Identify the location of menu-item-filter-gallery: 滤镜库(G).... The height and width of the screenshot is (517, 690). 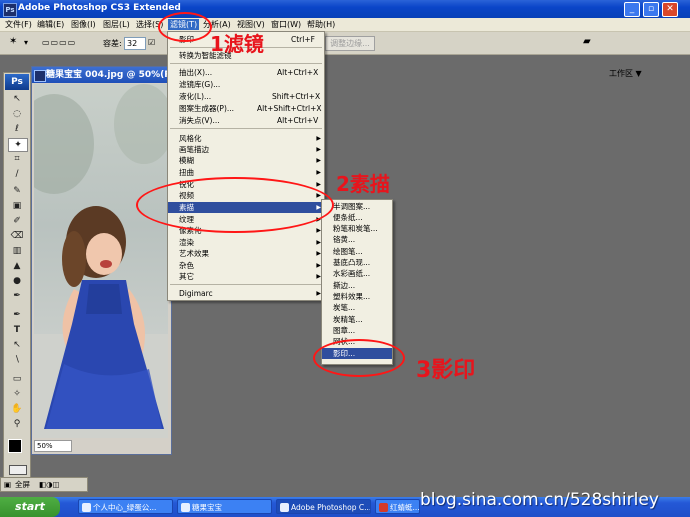
(246, 84).